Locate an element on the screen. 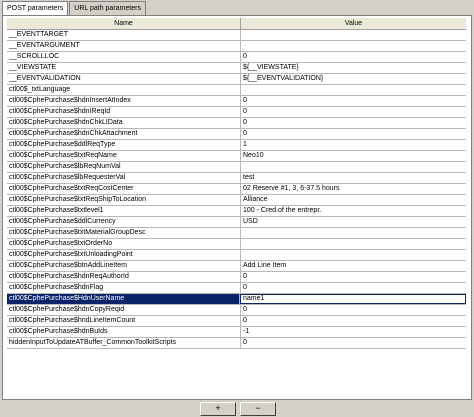  table-row: ctl00$CphePurchase$hdnReqAuthorId 0 is located at coordinates (236, 277).